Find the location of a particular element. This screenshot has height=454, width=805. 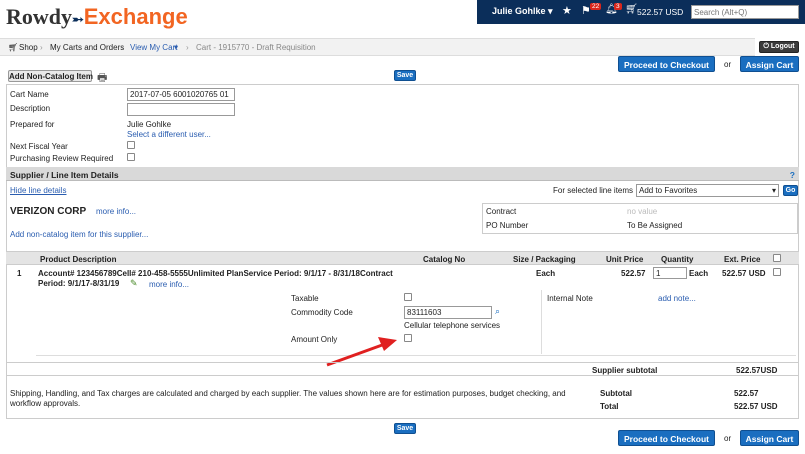

search-icon: ⌕ is located at coordinates (497, 311).